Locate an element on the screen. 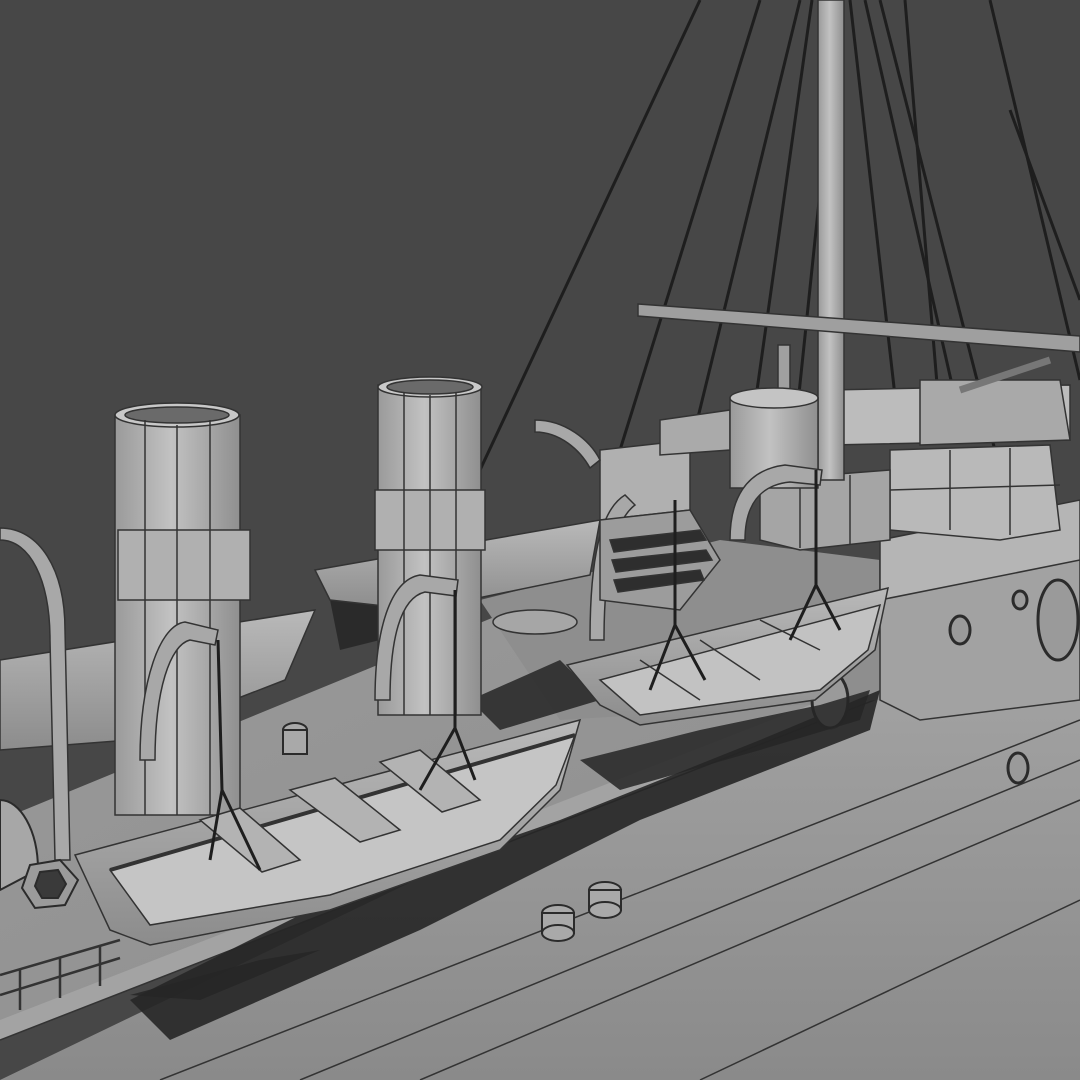 The image size is (1080, 1080). deck-hatch is located at coordinates (535, 622).